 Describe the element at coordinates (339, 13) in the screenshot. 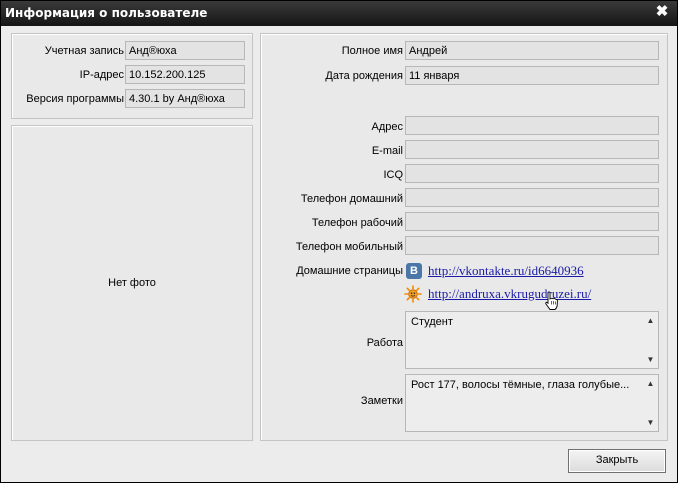

I see `title-bar: Информация о пользователе ✖` at that location.